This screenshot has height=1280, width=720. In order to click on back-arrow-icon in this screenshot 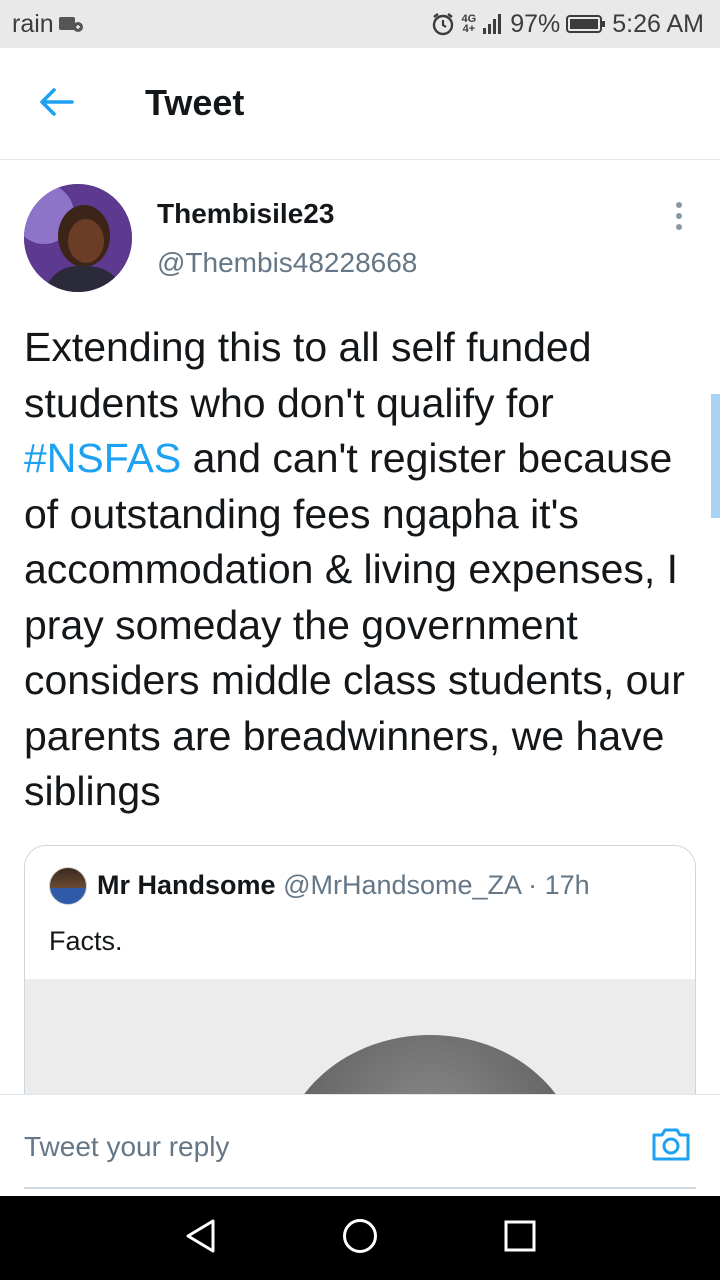, I will do `click(56, 104)`.